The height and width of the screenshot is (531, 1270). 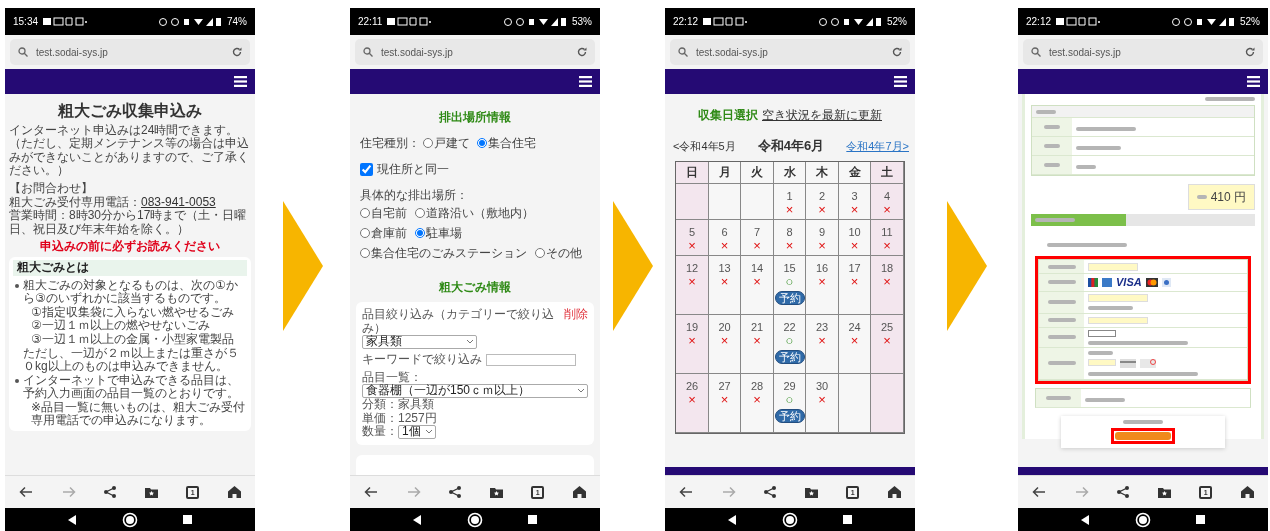 I want to click on day-number: 26, so click(x=692, y=386).